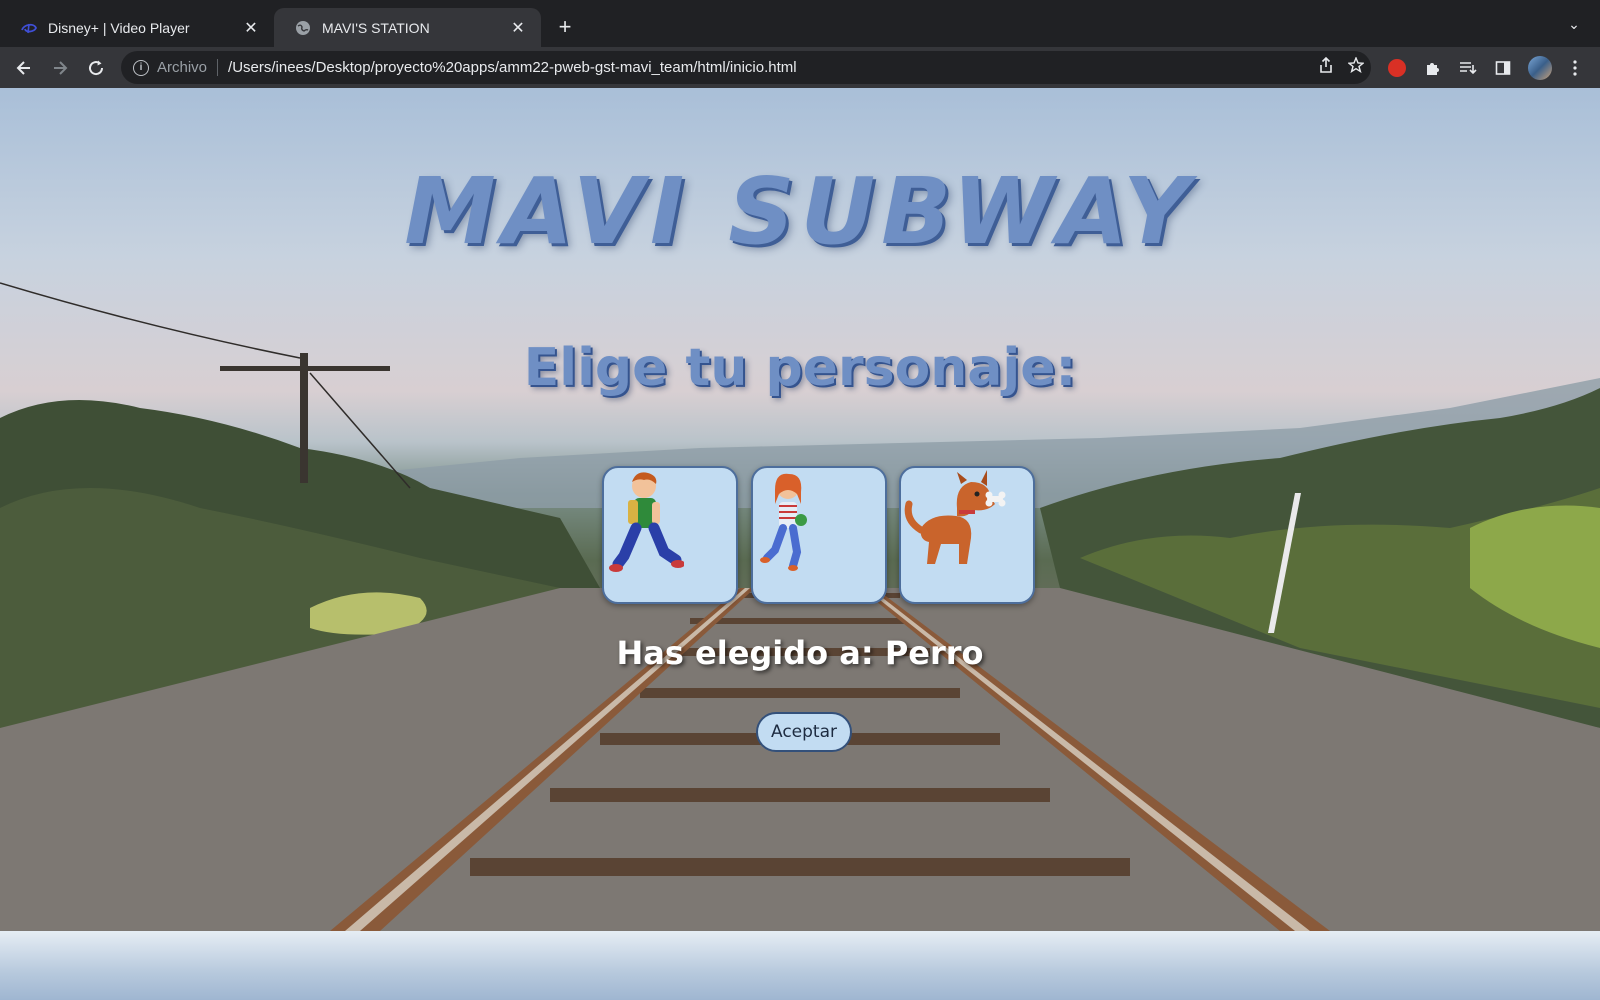 The width and height of the screenshot is (1600, 1000). Describe the element at coordinates (1433, 68) in the screenshot. I see `extensions-puzzle-icon` at that location.